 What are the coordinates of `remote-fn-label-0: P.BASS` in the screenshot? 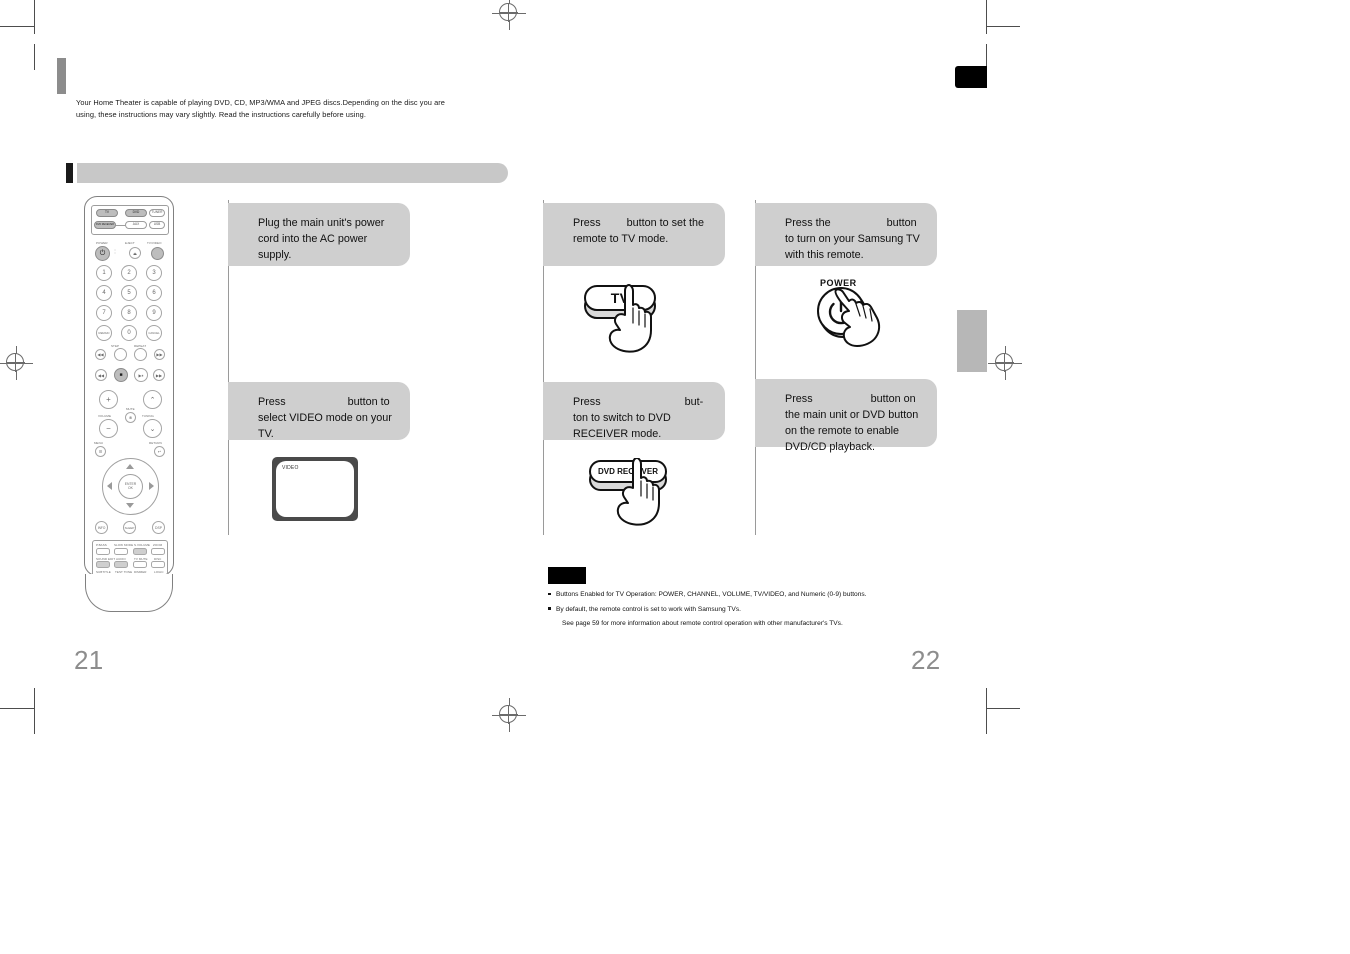 It's located at (101, 545).